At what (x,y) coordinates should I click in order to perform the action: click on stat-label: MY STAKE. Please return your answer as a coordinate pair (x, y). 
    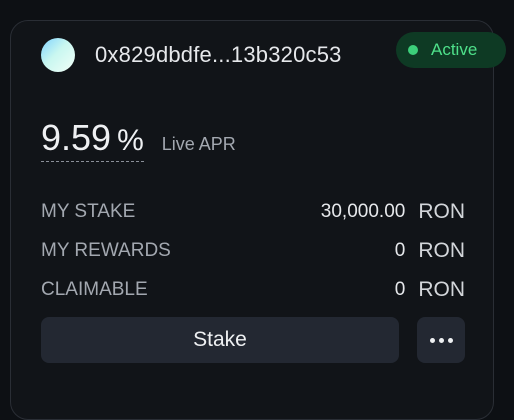
    Looking at the image, I should click on (88, 211).